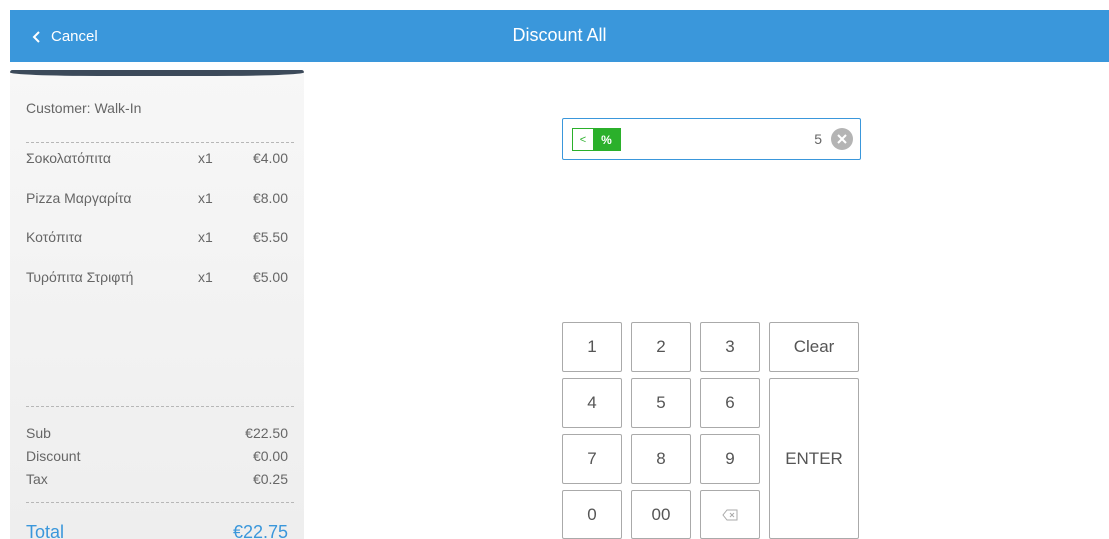  What do you see at coordinates (270, 237) in the screenshot?
I see `item-price: €5.50` at bounding box center [270, 237].